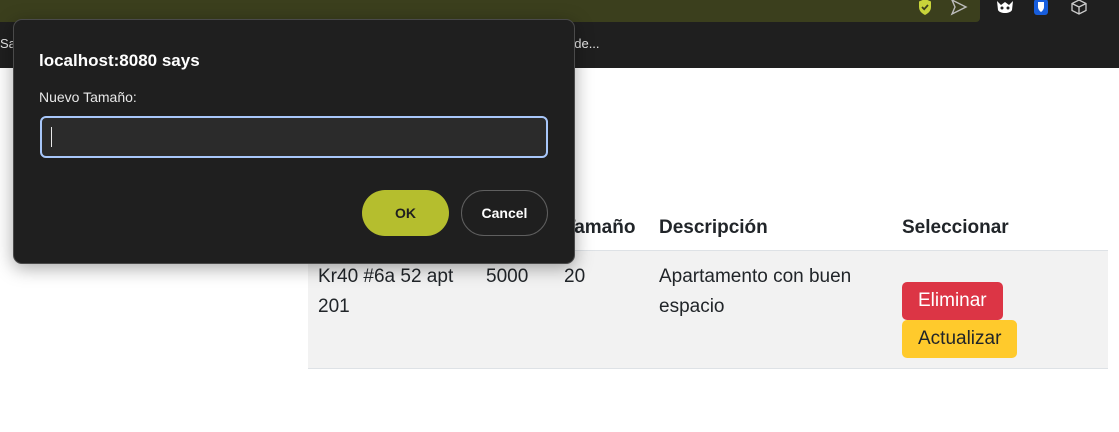  I want to click on size-input, so click(294, 137).